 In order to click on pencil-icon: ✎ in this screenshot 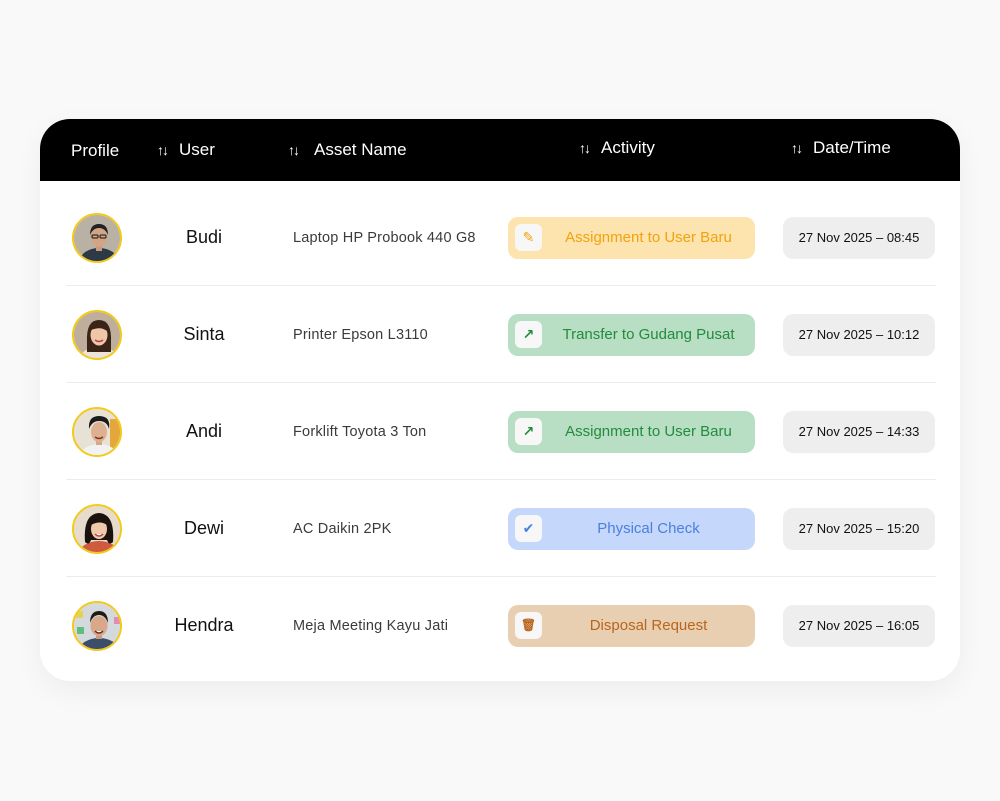, I will do `click(528, 237)`.